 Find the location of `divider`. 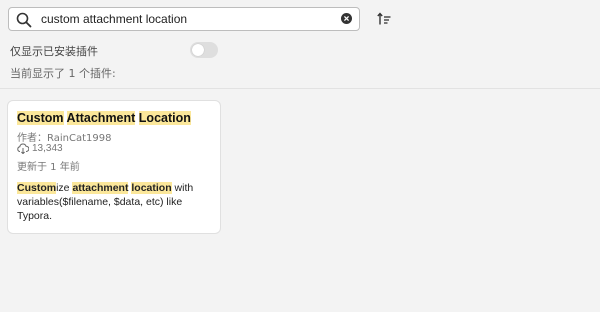

divider is located at coordinates (300, 88).